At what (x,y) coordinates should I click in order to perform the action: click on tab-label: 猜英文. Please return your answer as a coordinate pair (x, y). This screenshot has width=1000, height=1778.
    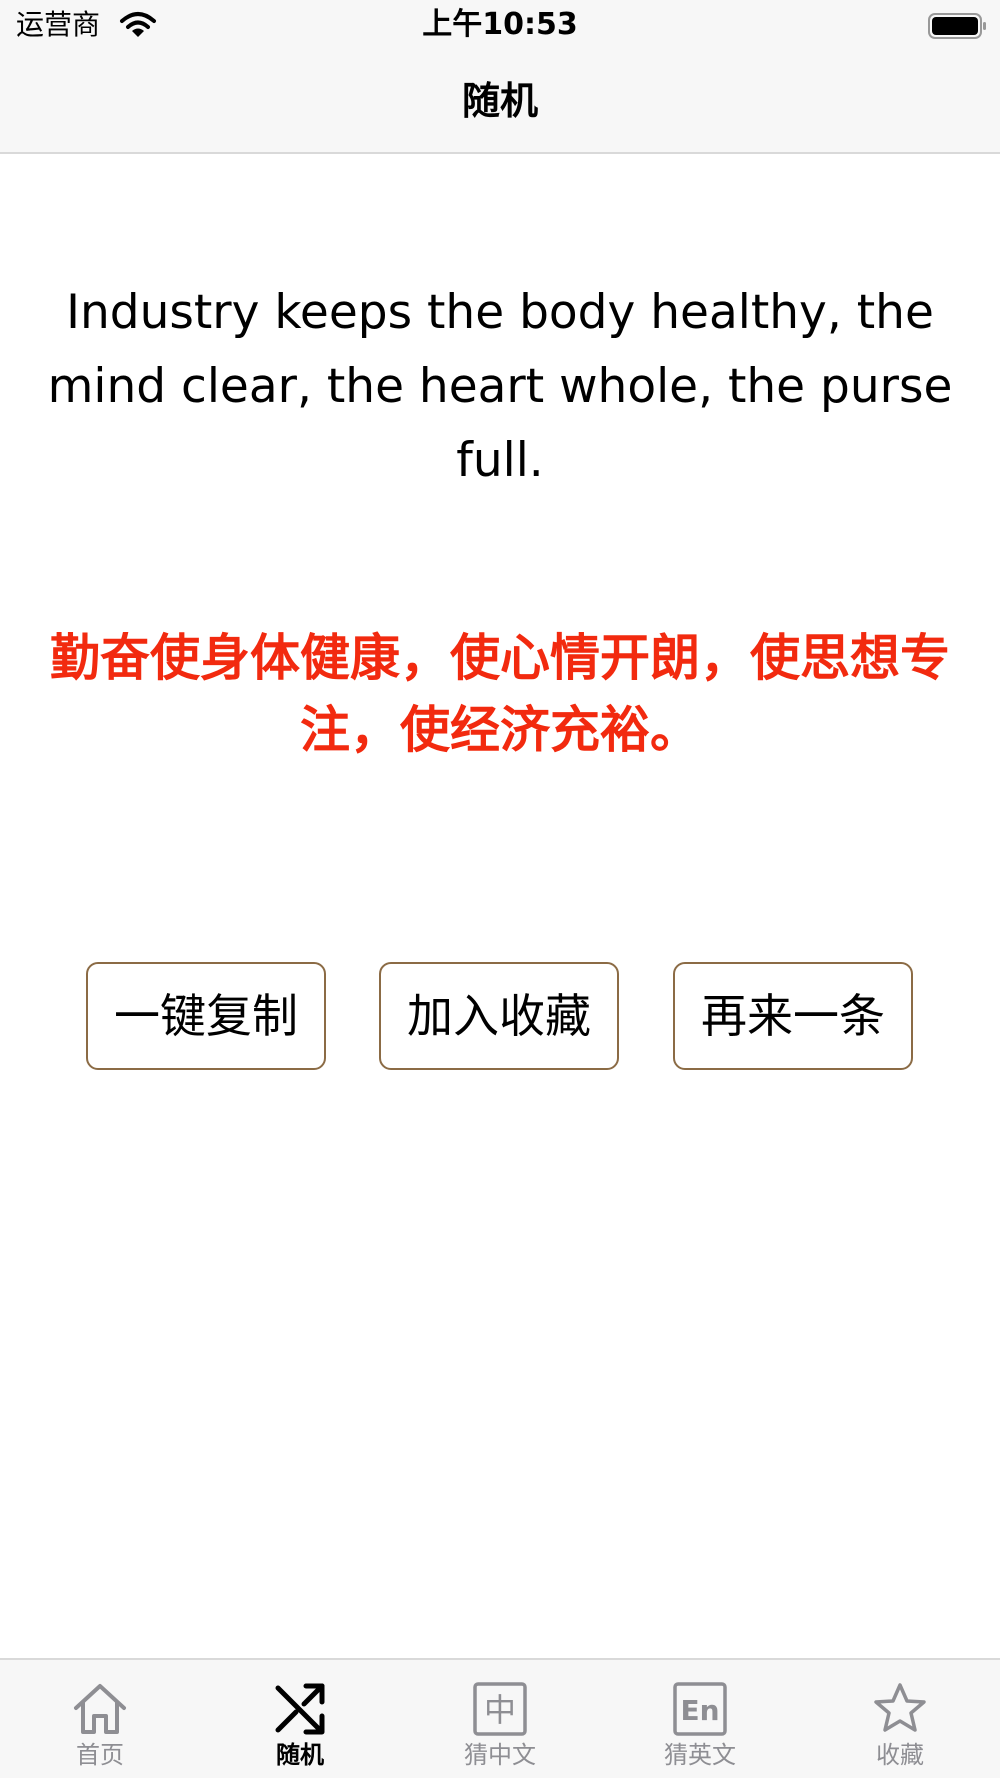
    Looking at the image, I should click on (700, 1755).